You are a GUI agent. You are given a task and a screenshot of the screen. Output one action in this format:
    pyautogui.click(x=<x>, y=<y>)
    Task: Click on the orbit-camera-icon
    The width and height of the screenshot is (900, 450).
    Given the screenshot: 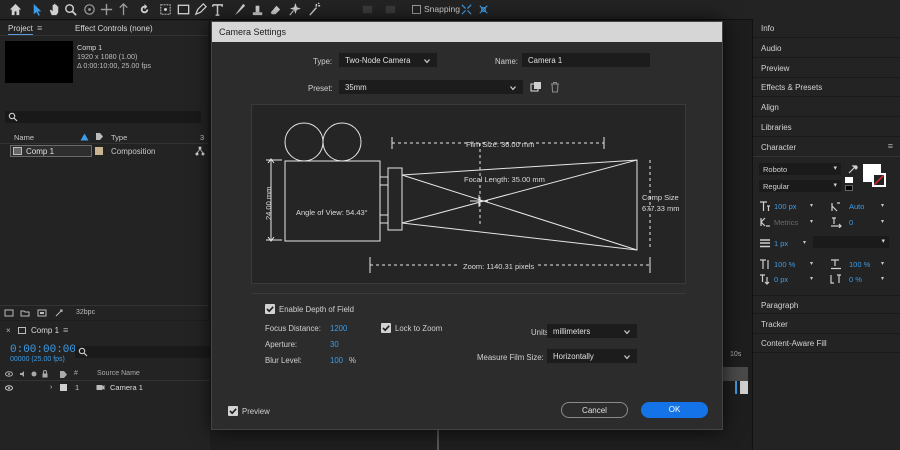 What is the action you would take?
    pyautogui.click(x=89, y=9)
    